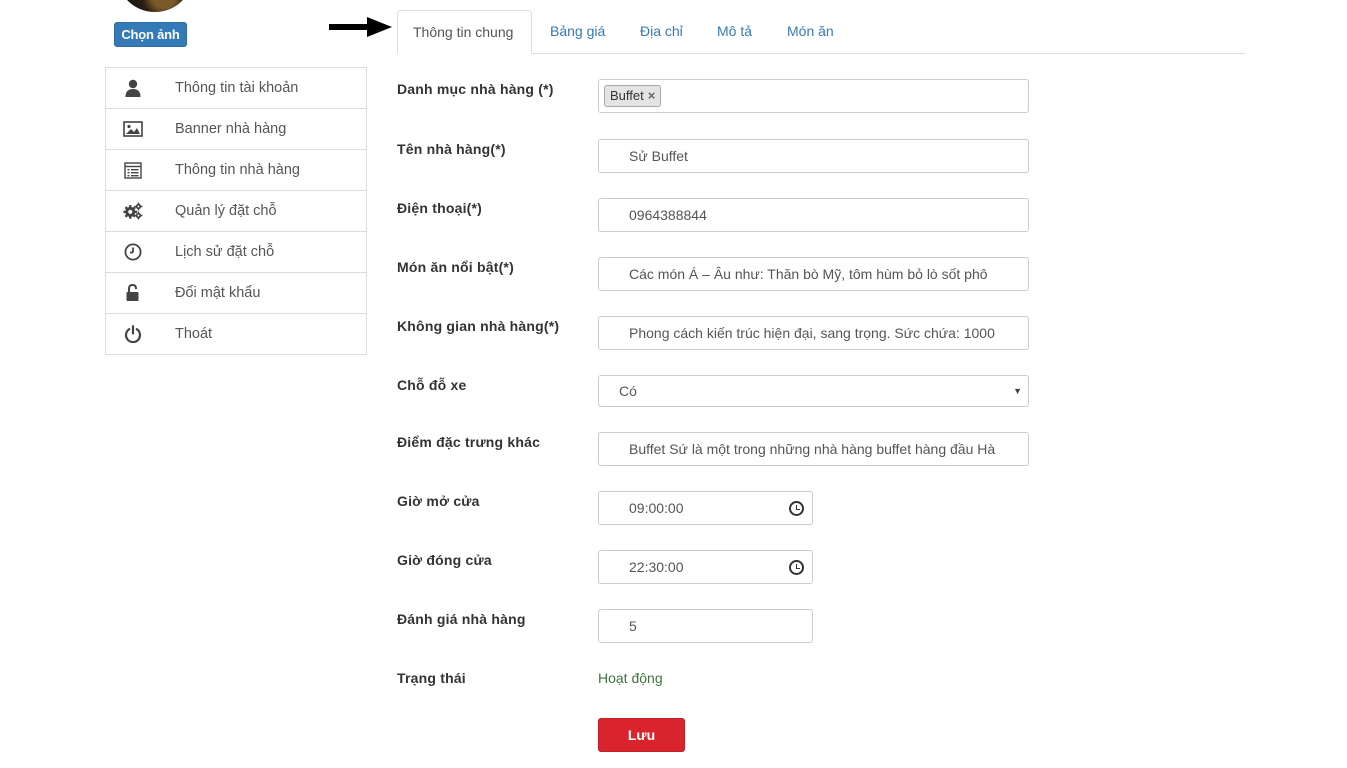 This screenshot has width=1347, height=768. I want to click on list-alt-icon, so click(133, 170).